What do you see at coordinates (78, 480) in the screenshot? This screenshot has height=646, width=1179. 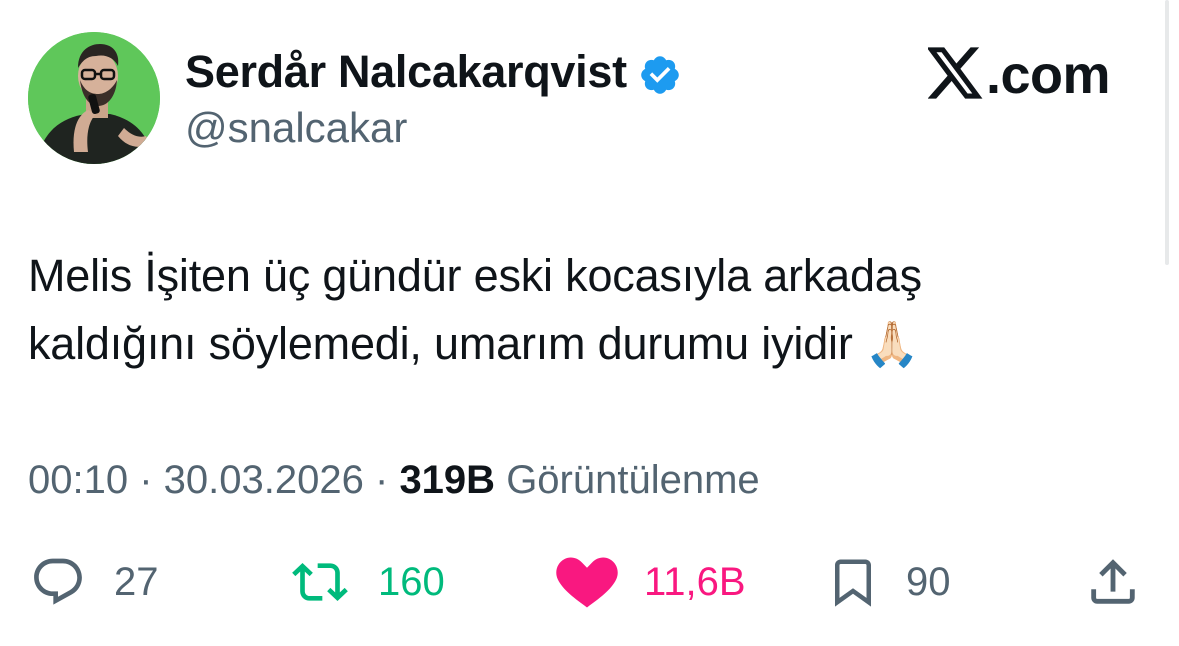 I see `tweet-time: 00:10` at bounding box center [78, 480].